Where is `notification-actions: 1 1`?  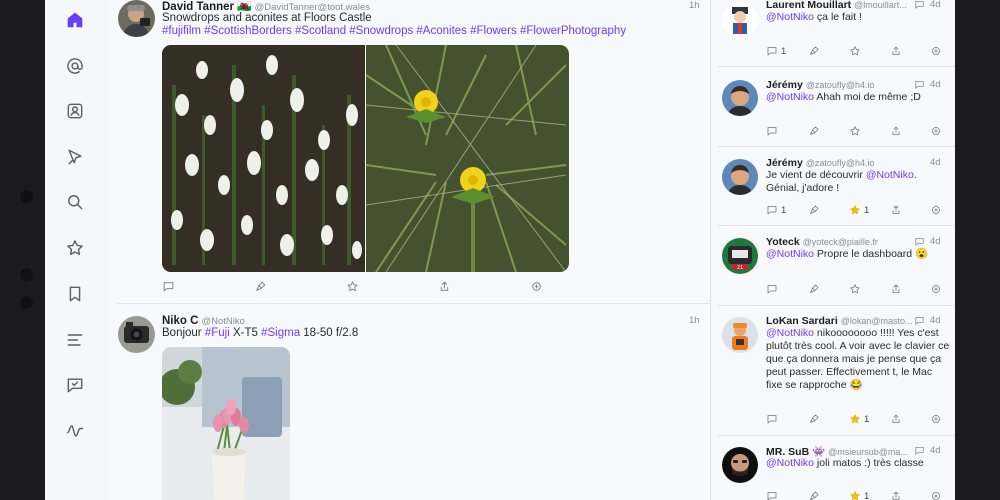 notification-actions: 1 1 is located at coordinates (856, 210).